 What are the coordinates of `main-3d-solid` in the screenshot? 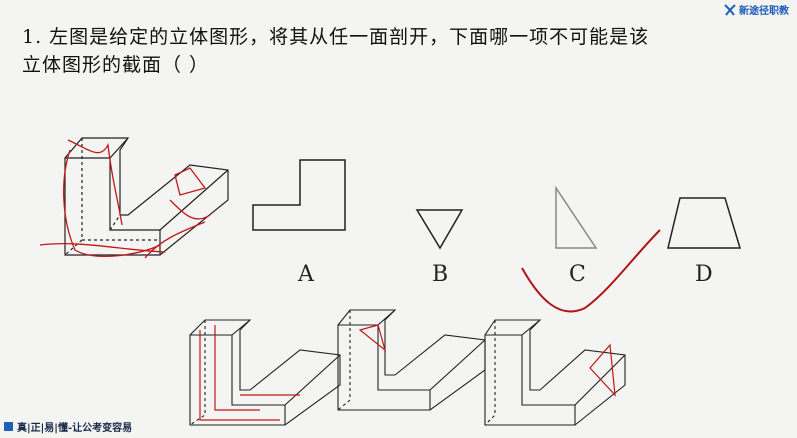 It's located at (146, 196).